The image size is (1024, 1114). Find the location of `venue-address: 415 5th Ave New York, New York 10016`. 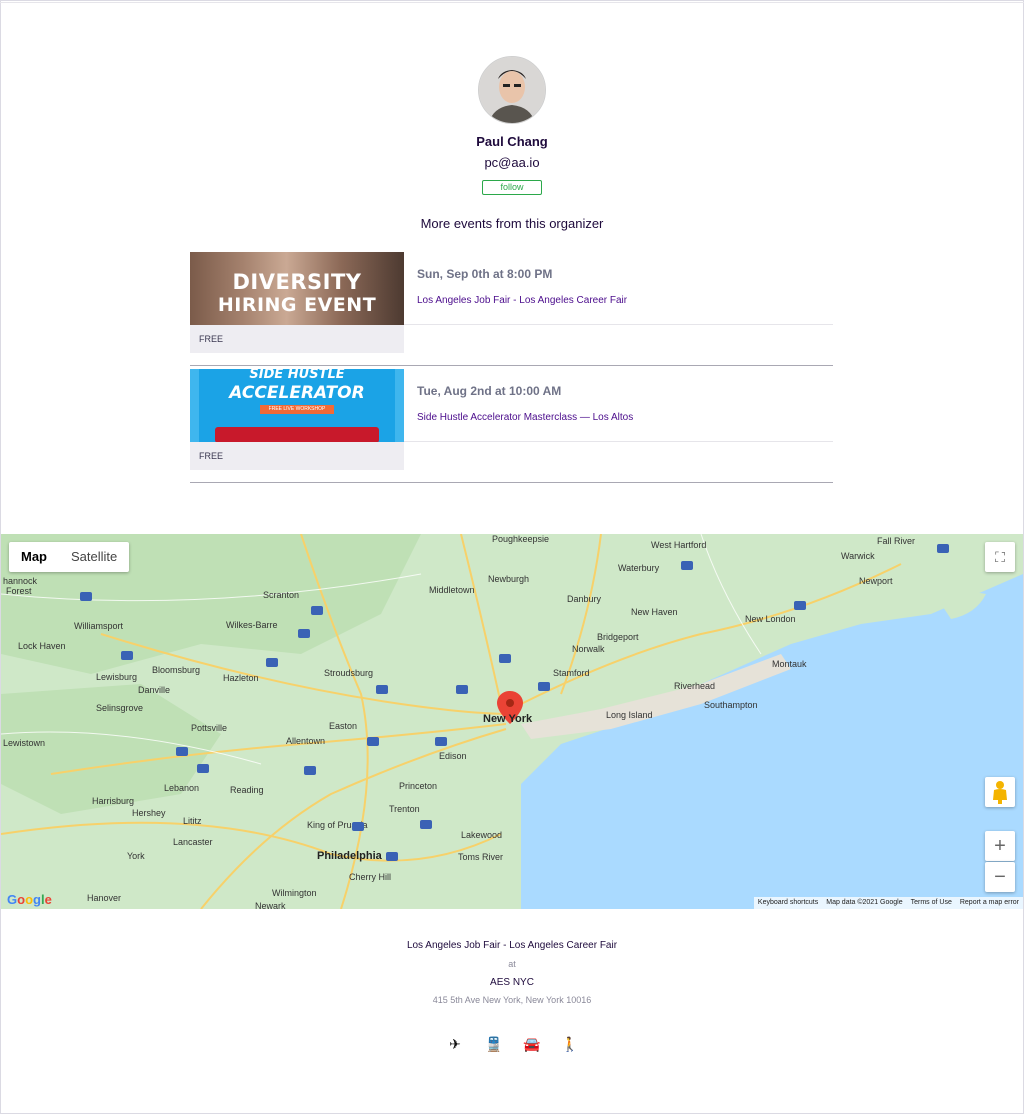

venue-address: 415 5th Ave New York, New York 10016 is located at coordinates (512, 1000).